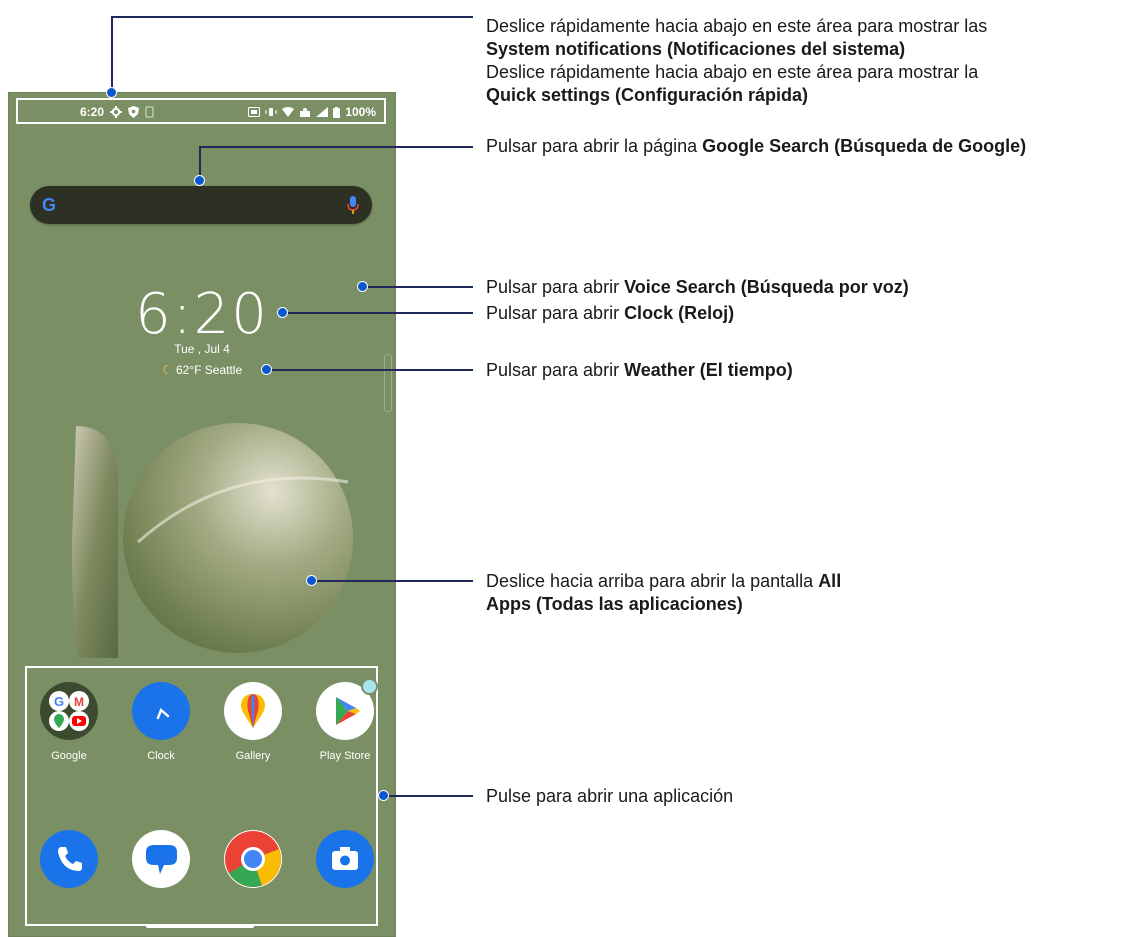  Describe the element at coordinates (202, 314) in the screenshot. I see `clock-widget-time: 6:20` at that location.